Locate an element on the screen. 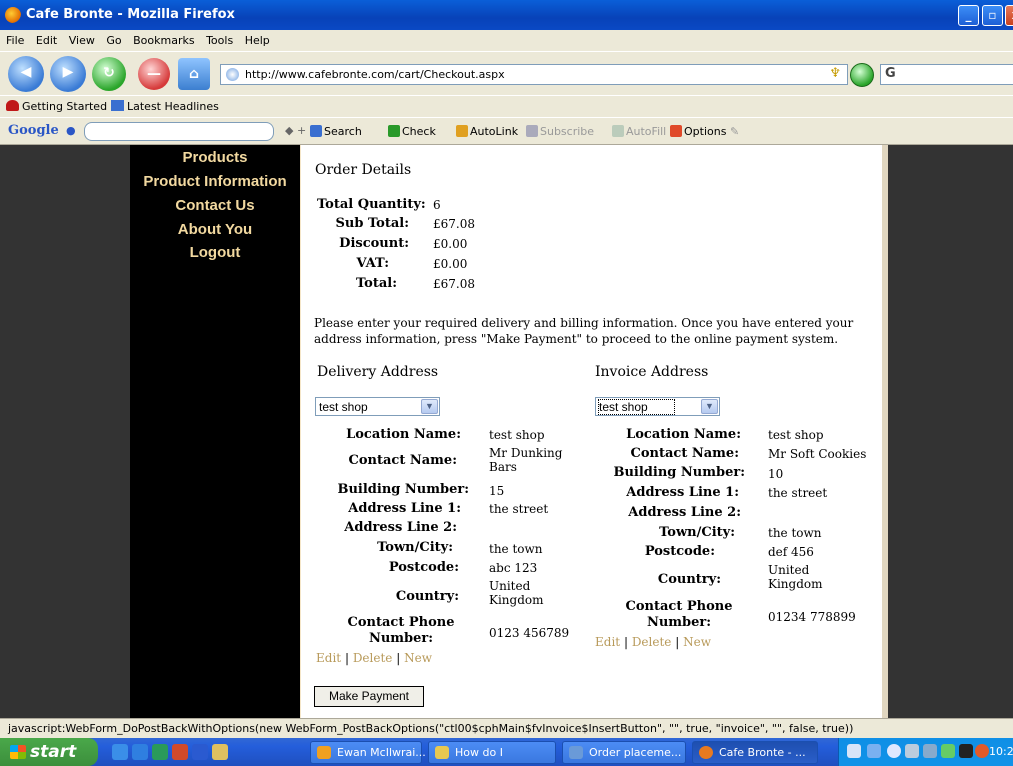 The height and width of the screenshot is (766, 1013). document-icon is located at coordinates (576, 752).